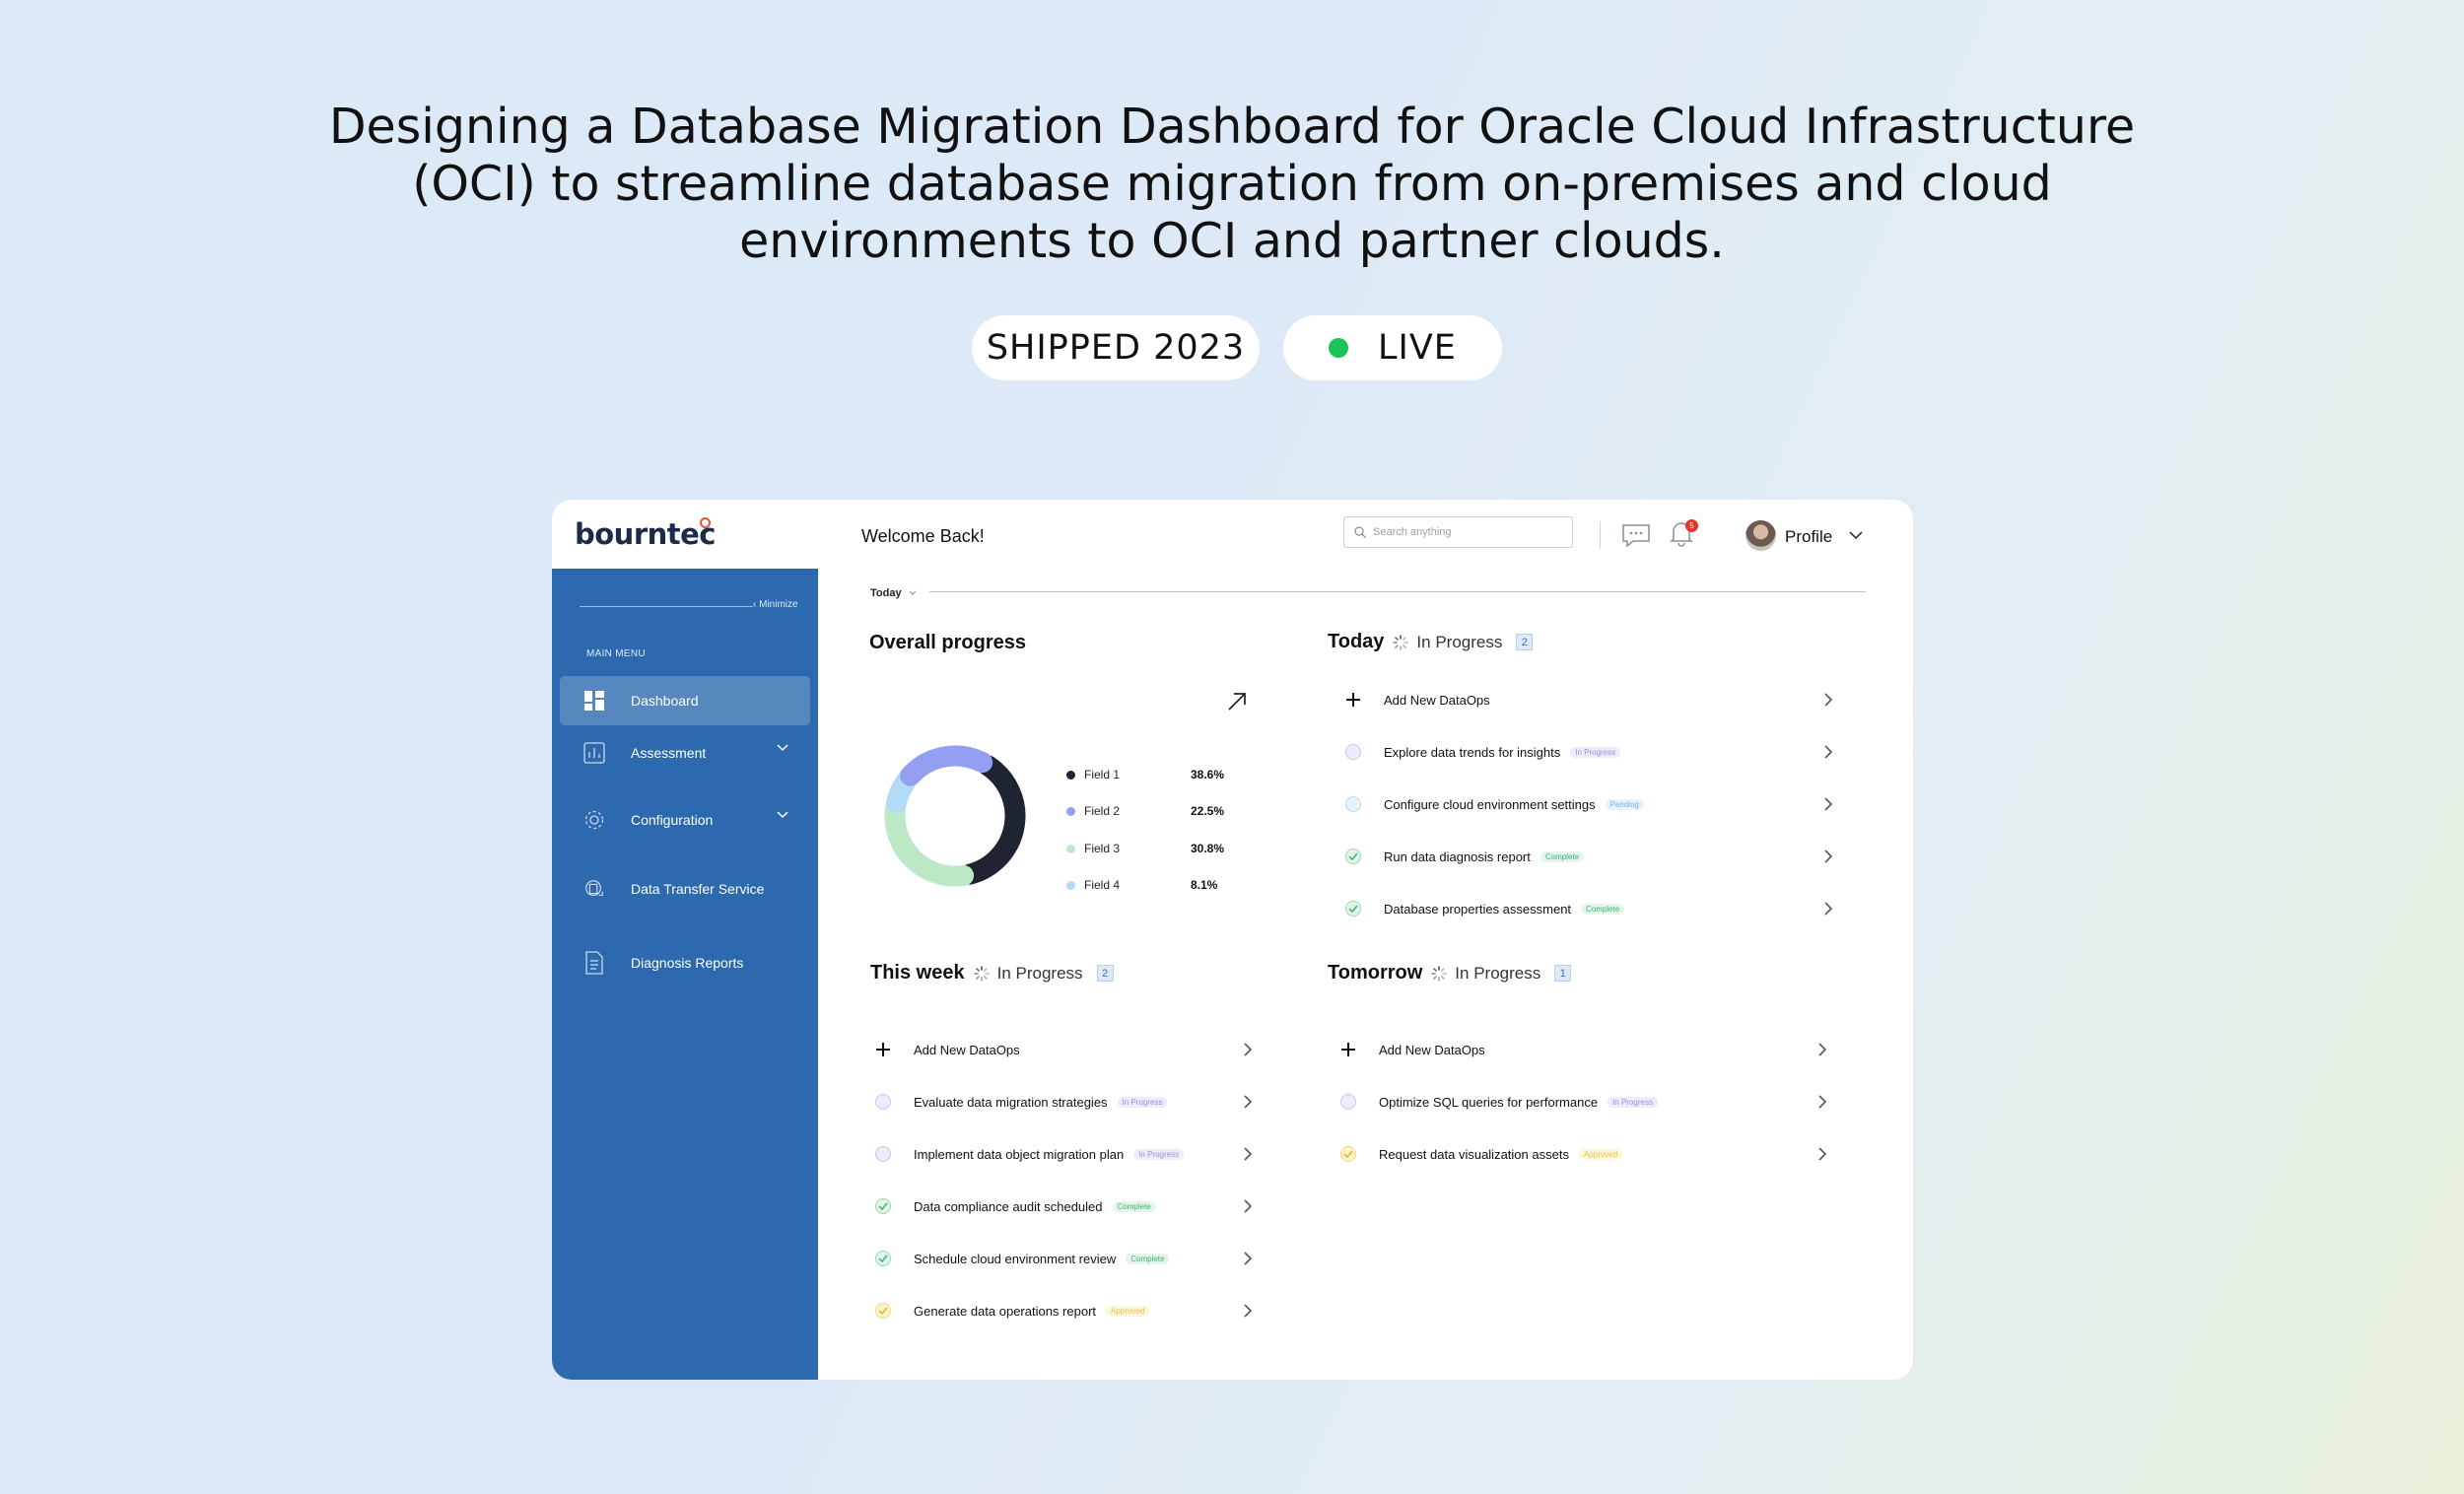  What do you see at coordinates (1636, 535) in the screenshot?
I see `chat-icon` at bounding box center [1636, 535].